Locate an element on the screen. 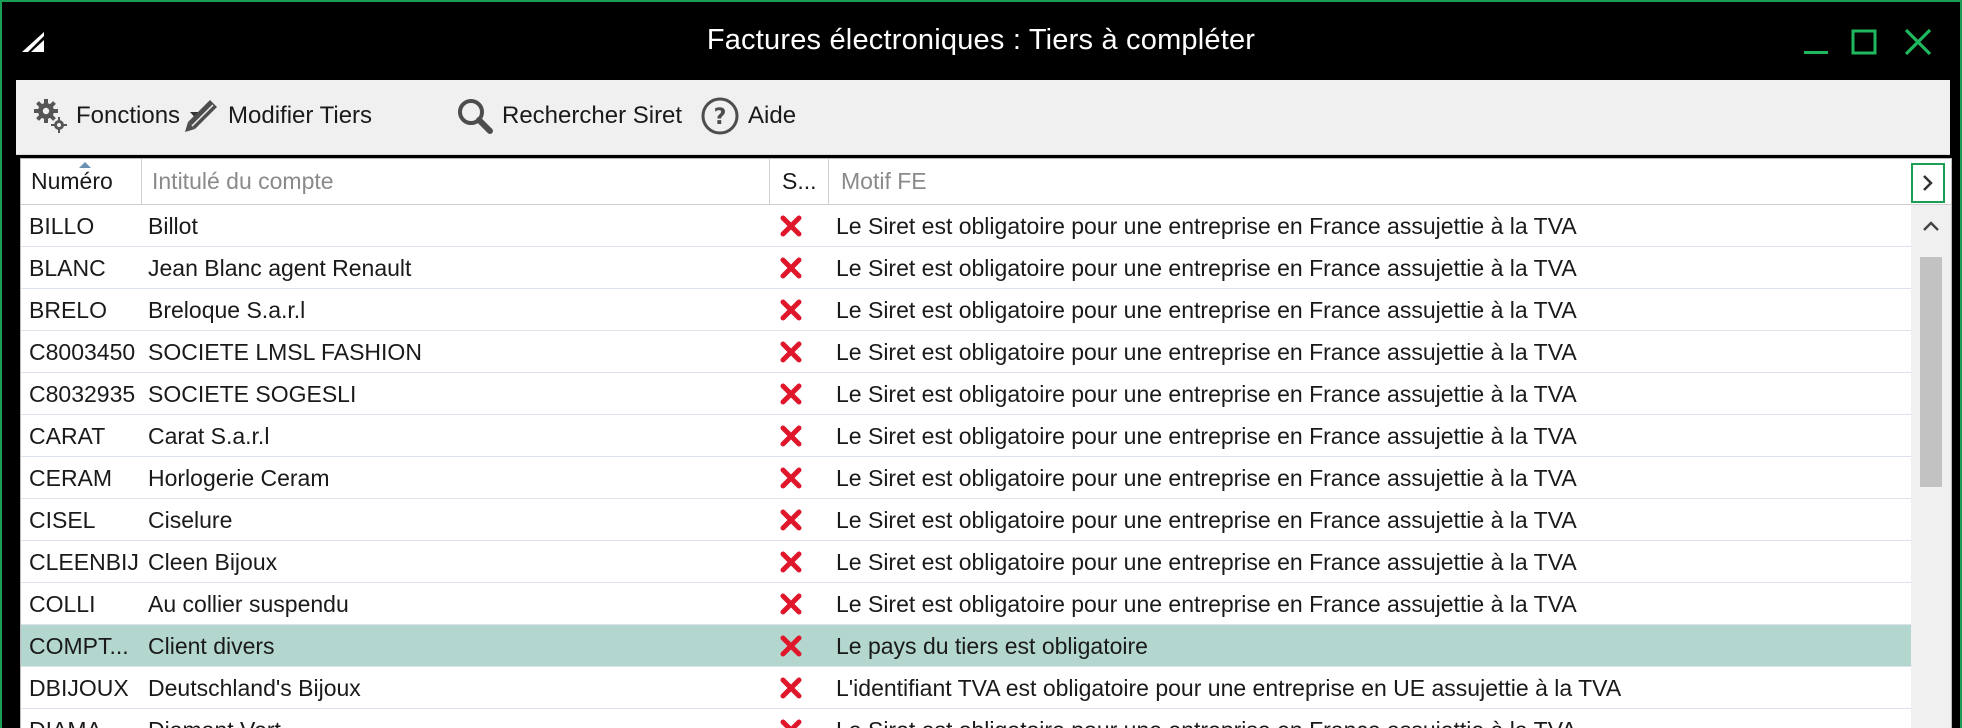 This screenshot has width=1962, height=728. cell-numero: BRELO is located at coordinates (68, 310).